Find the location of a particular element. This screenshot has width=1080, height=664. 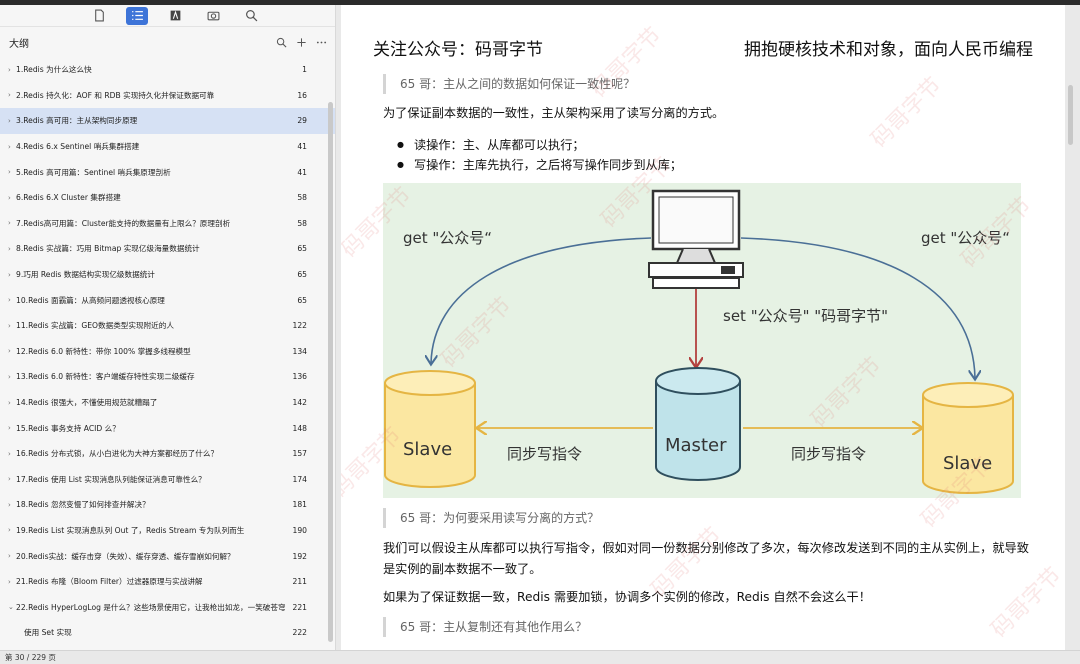

outline-scrollbar is located at coordinates (330, 372).